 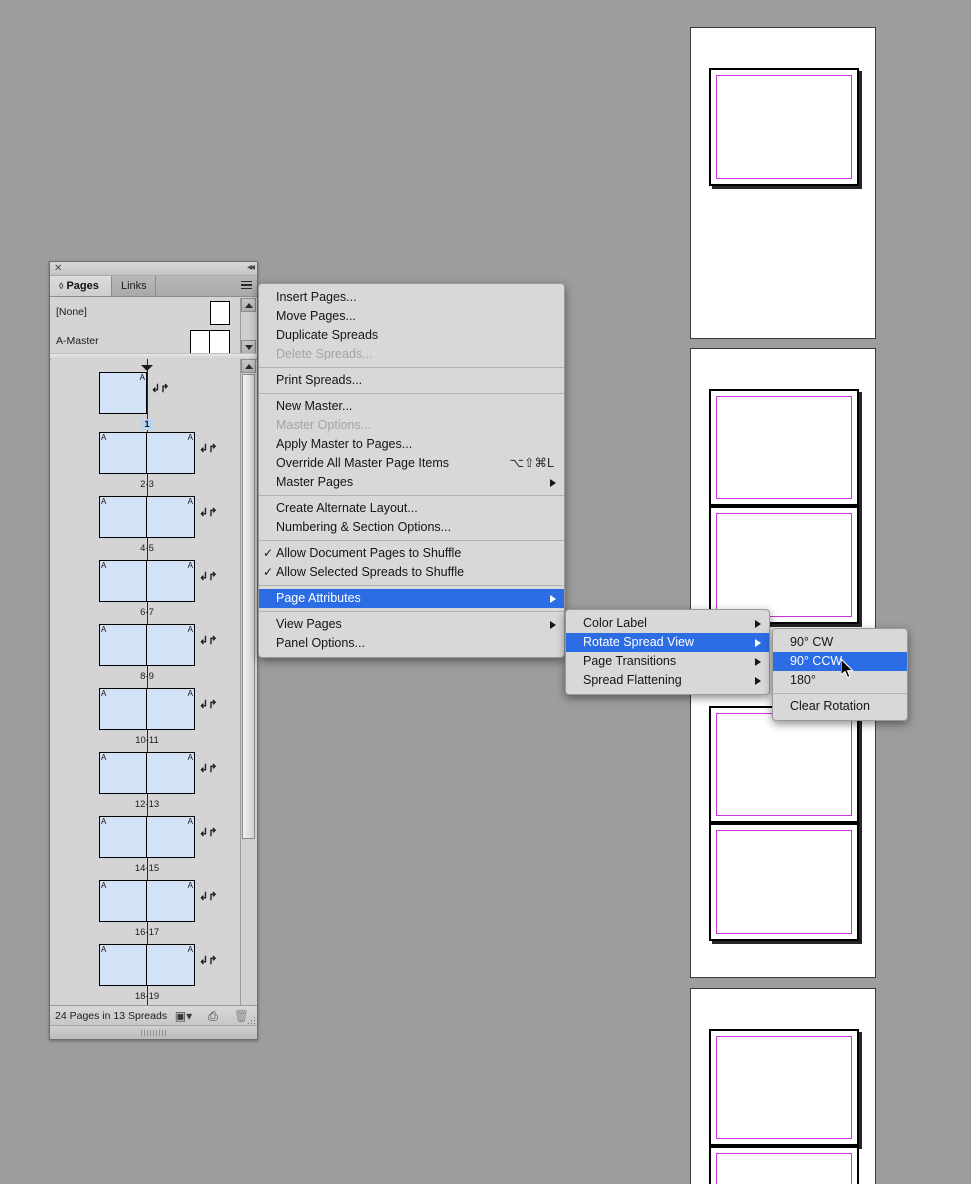 What do you see at coordinates (248, 606) in the screenshot?
I see `pages-scroll-thumb` at bounding box center [248, 606].